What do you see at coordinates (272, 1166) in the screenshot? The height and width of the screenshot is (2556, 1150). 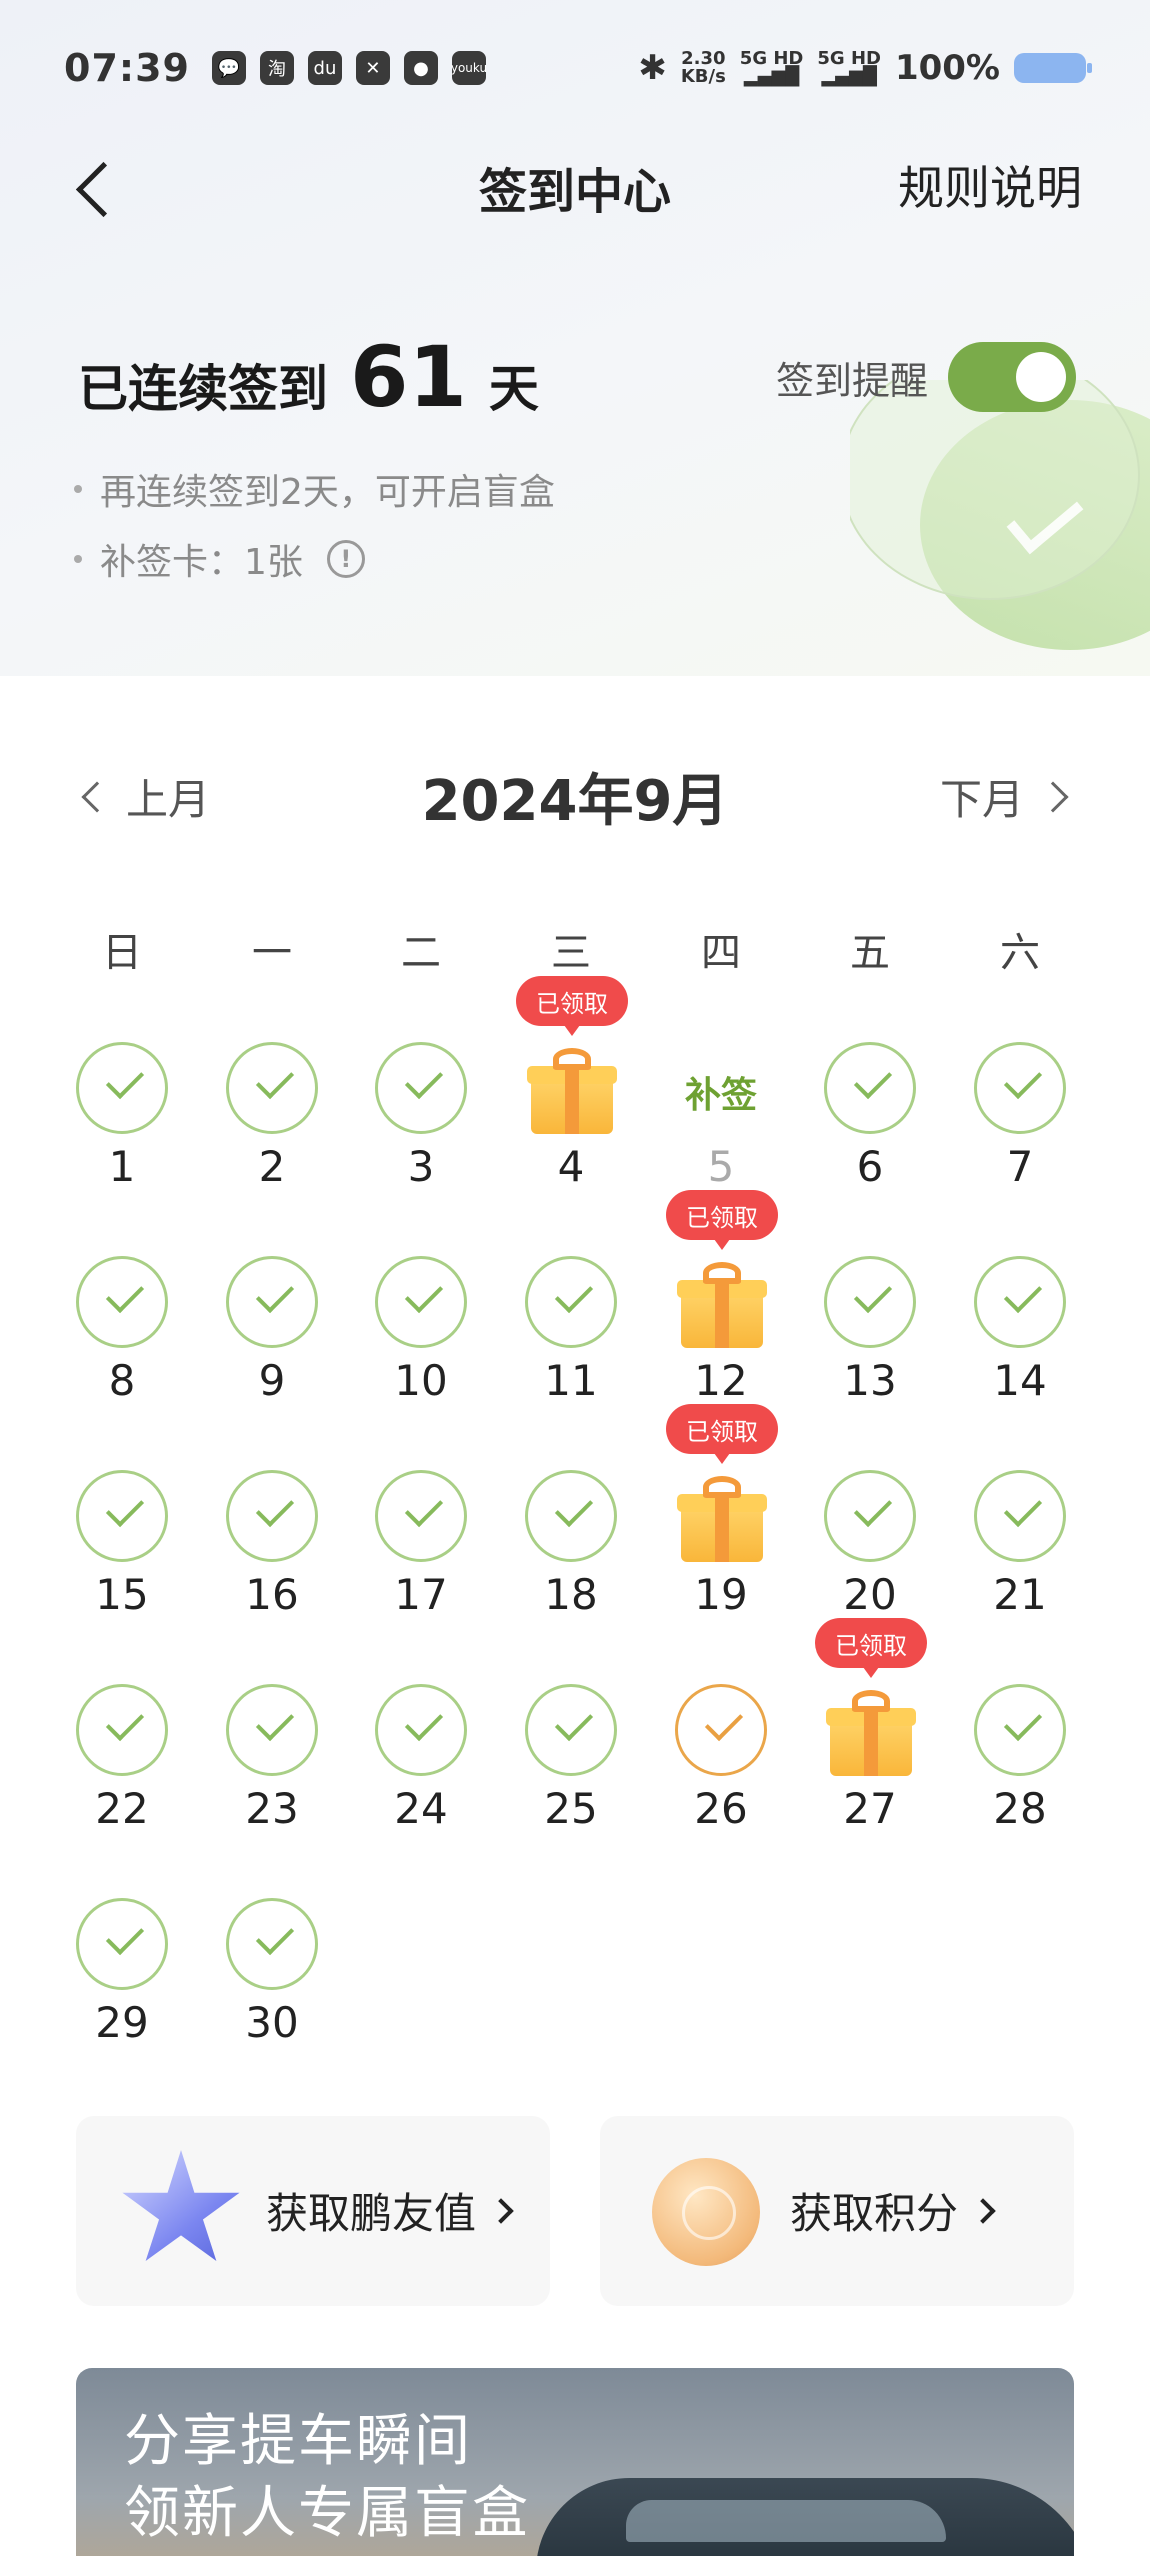 I see `day-number: 2` at bounding box center [272, 1166].